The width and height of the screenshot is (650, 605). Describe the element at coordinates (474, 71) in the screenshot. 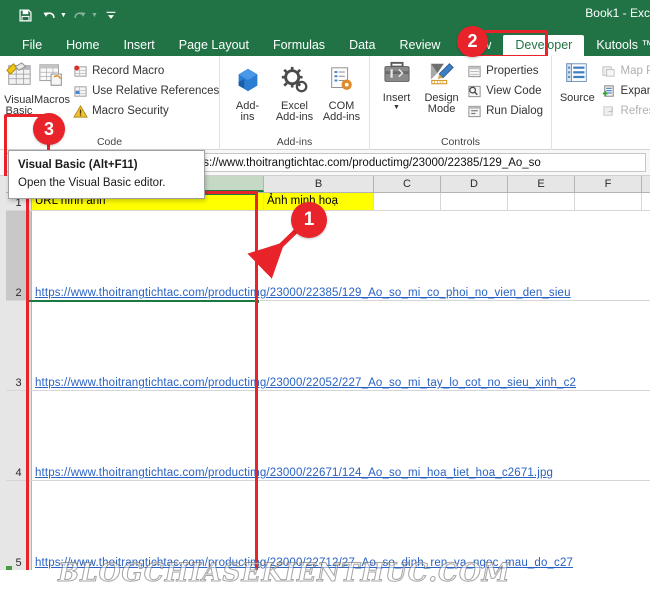

I see `properties-icon` at that location.